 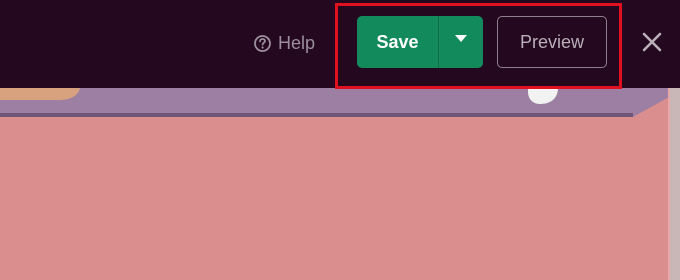 What do you see at coordinates (397, 42) in the screenshot?
I see `save-button: Save` at bounding box center [397, 42].